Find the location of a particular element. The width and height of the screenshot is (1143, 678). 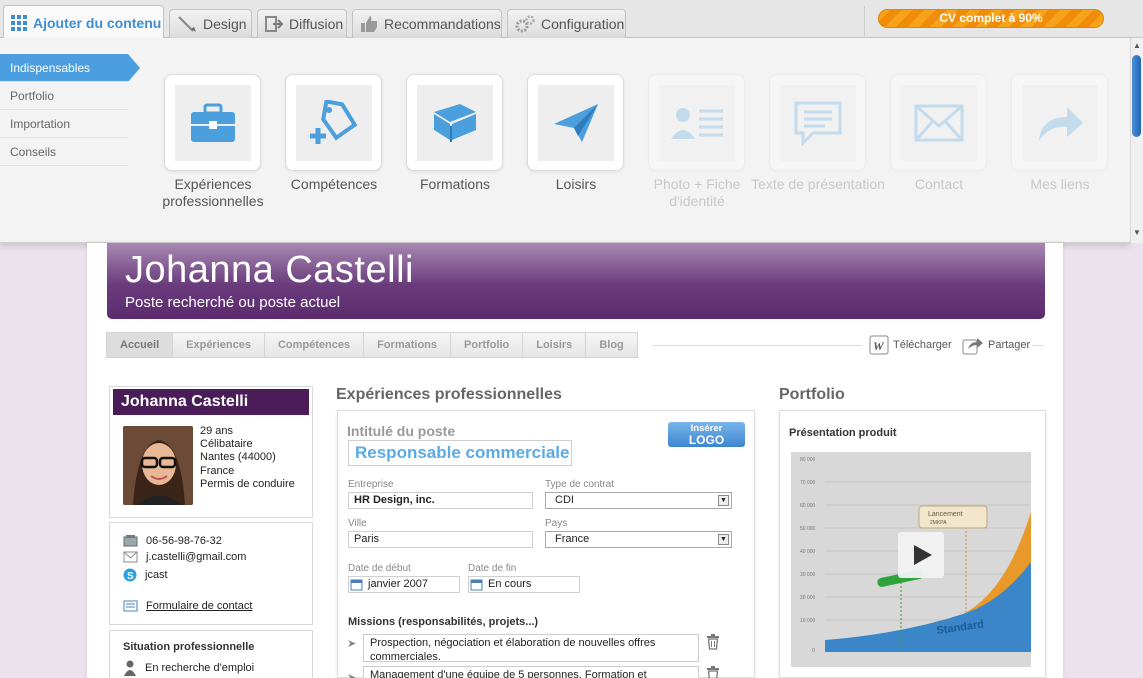

phone-number: 06-56-98-76-32 is located at coordinates (184, 540).